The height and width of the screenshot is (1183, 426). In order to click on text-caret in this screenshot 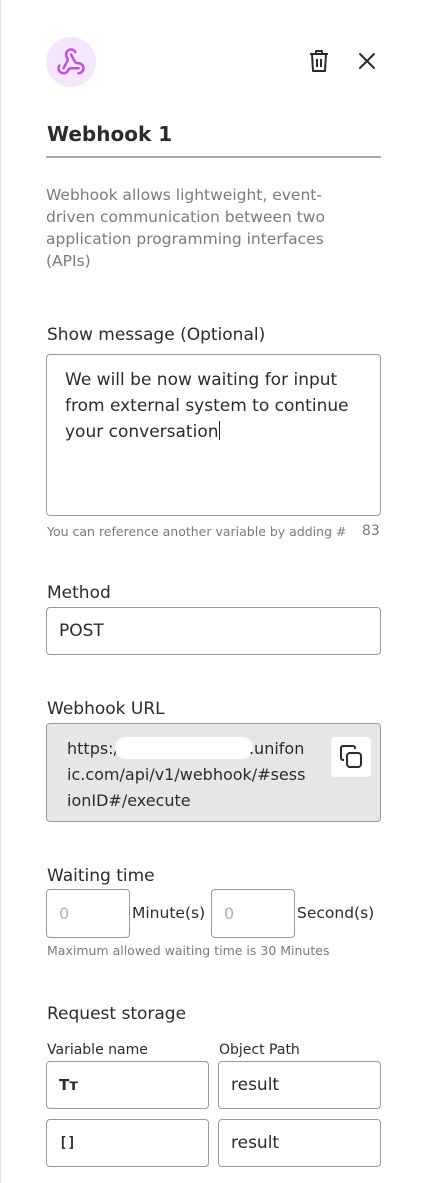, I will do `click(219, 430)`.